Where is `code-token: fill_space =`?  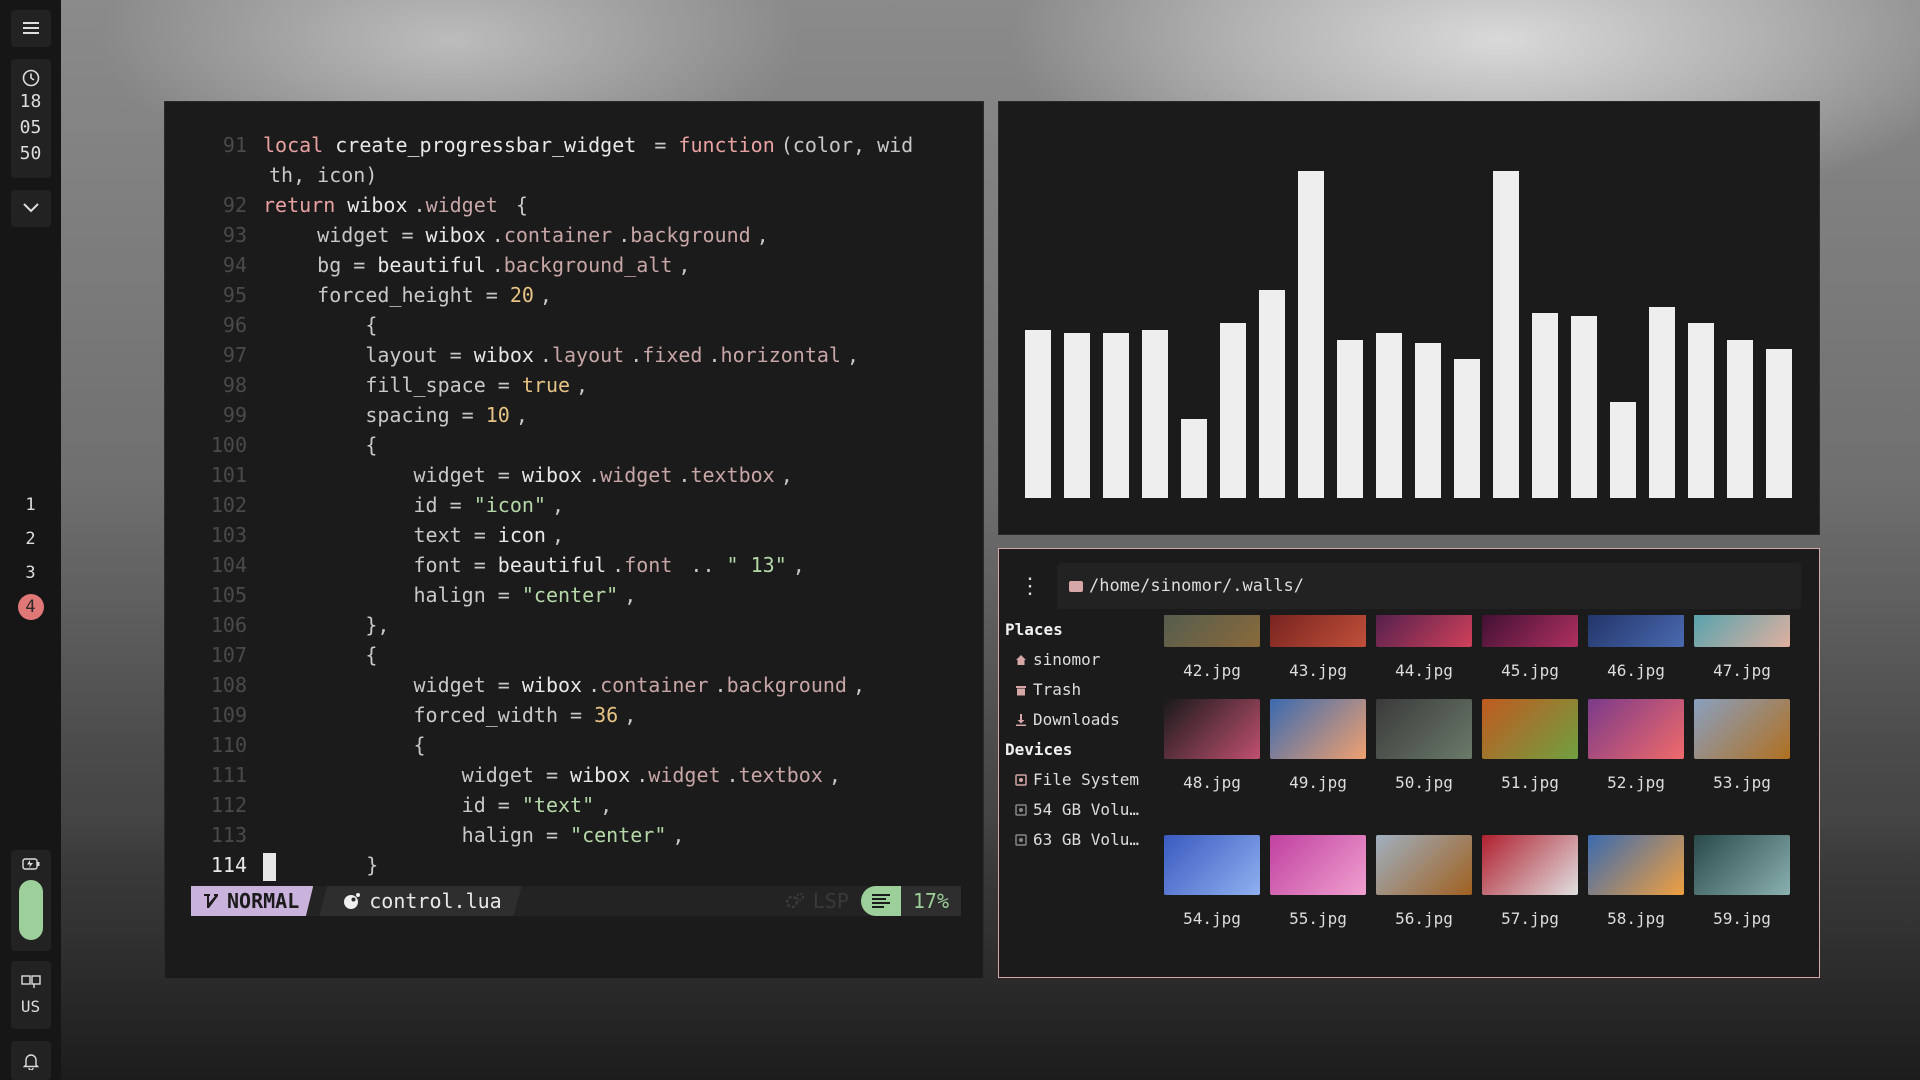
code-token: fill_space = is located at coordinates (395, 385).